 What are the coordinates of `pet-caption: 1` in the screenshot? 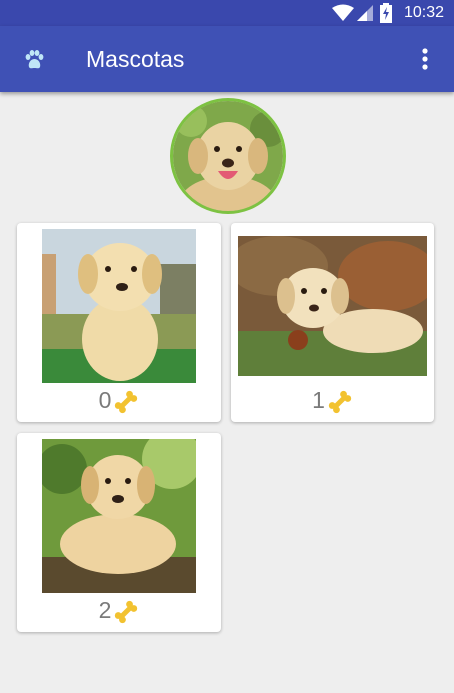 It's located at (332, 401).